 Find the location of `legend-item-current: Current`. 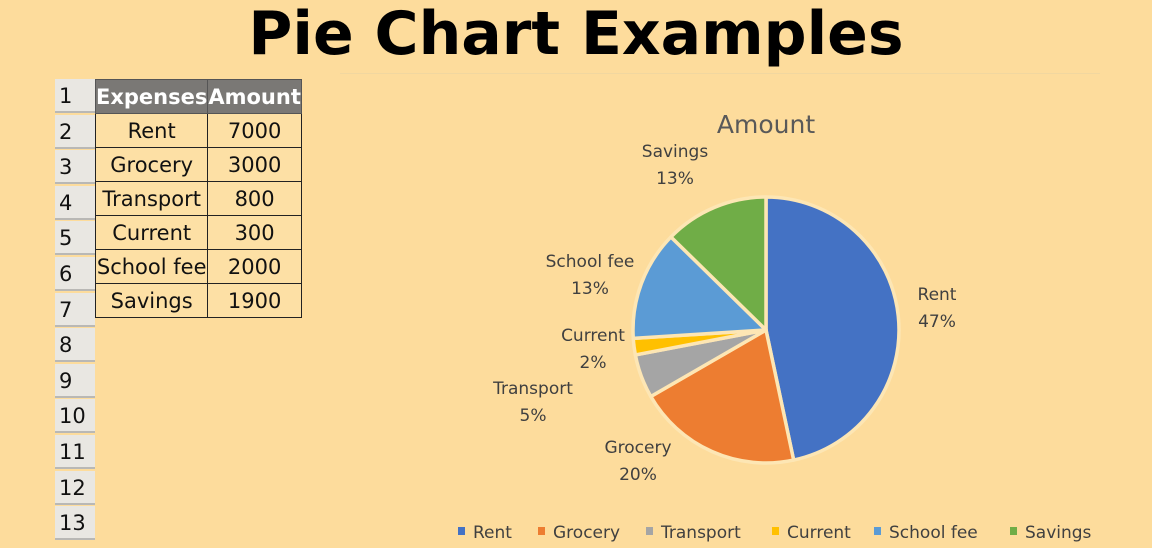

legend-item-current: Current is located at coordinates (811, 533).